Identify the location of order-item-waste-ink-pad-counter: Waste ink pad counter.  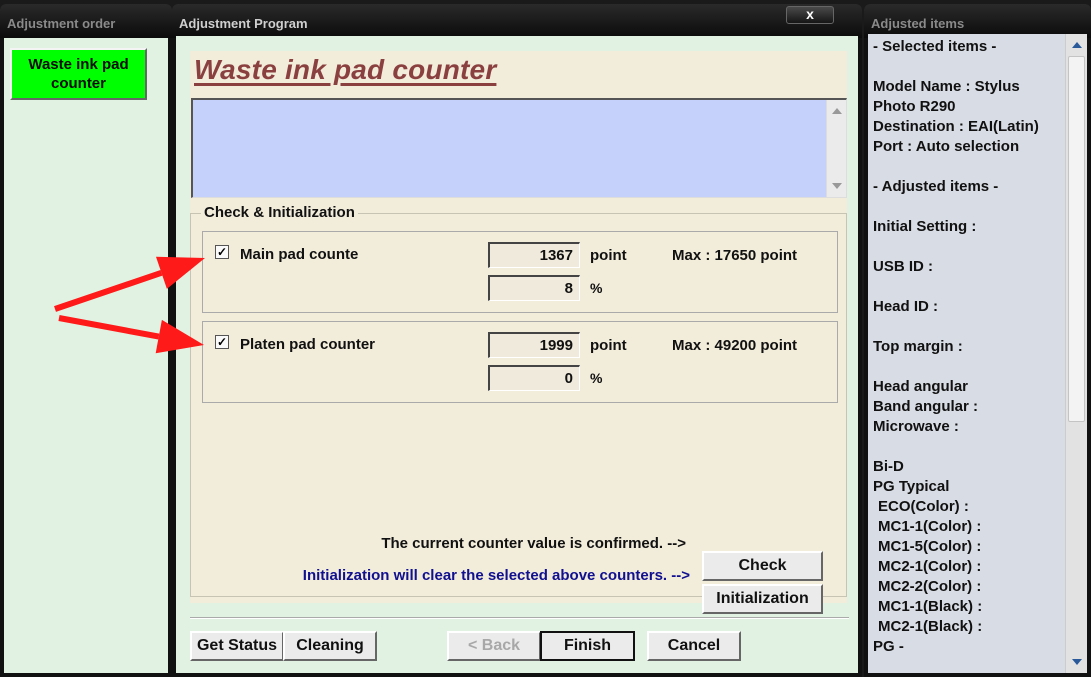
(78, 74).